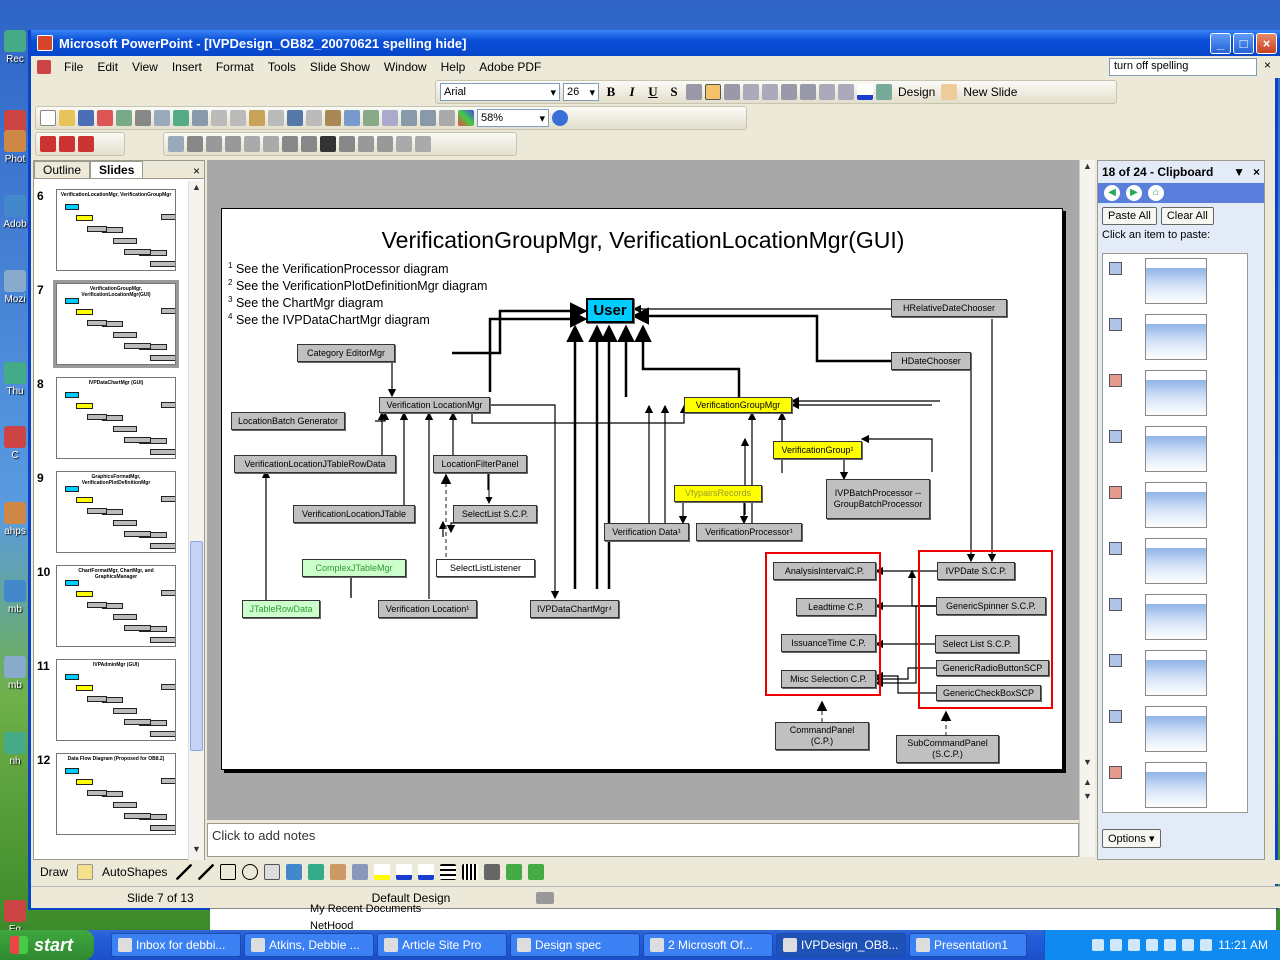 The image size is (1280, 960). I want to click on paste-icon, so click(257, 118).